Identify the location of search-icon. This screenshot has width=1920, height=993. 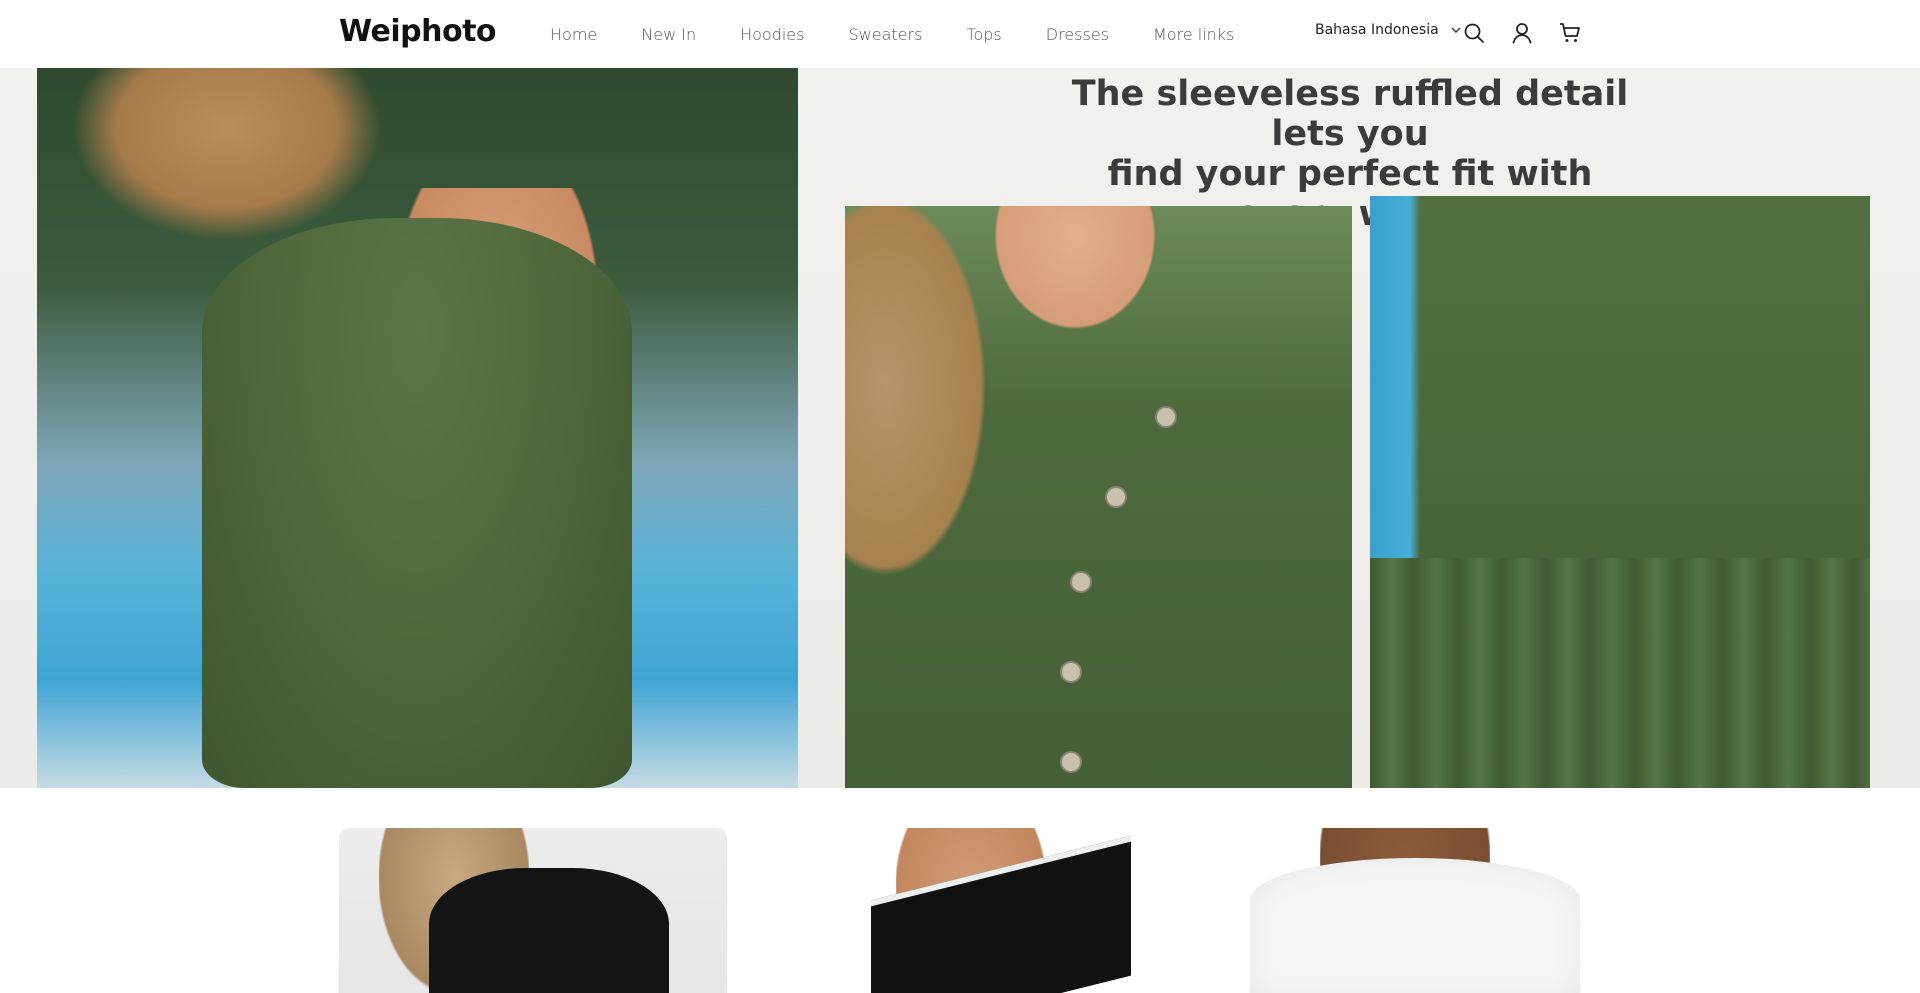
(1474, 33).